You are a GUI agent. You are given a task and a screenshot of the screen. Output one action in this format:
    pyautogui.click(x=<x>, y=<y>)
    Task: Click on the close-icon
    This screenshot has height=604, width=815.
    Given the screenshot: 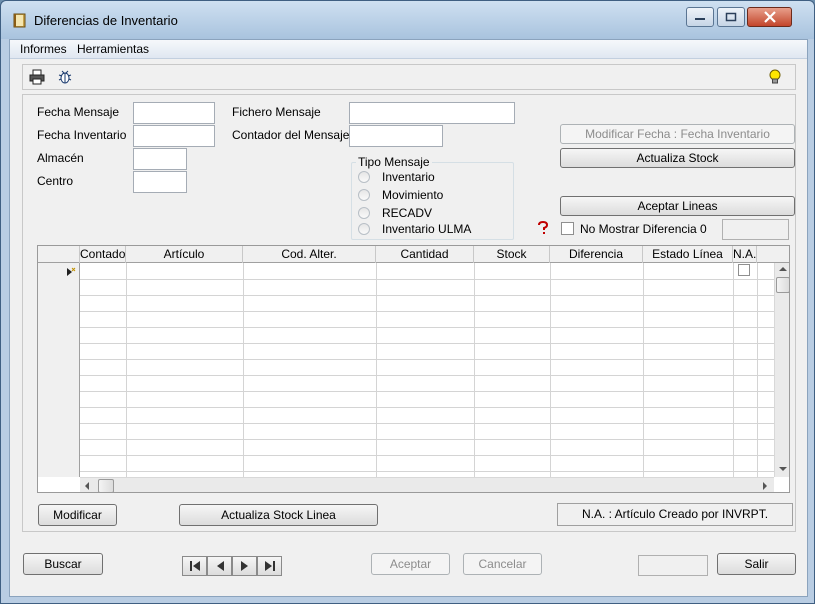 What is the action you would take?
    pyautogui.click(x=769, y=17)
    